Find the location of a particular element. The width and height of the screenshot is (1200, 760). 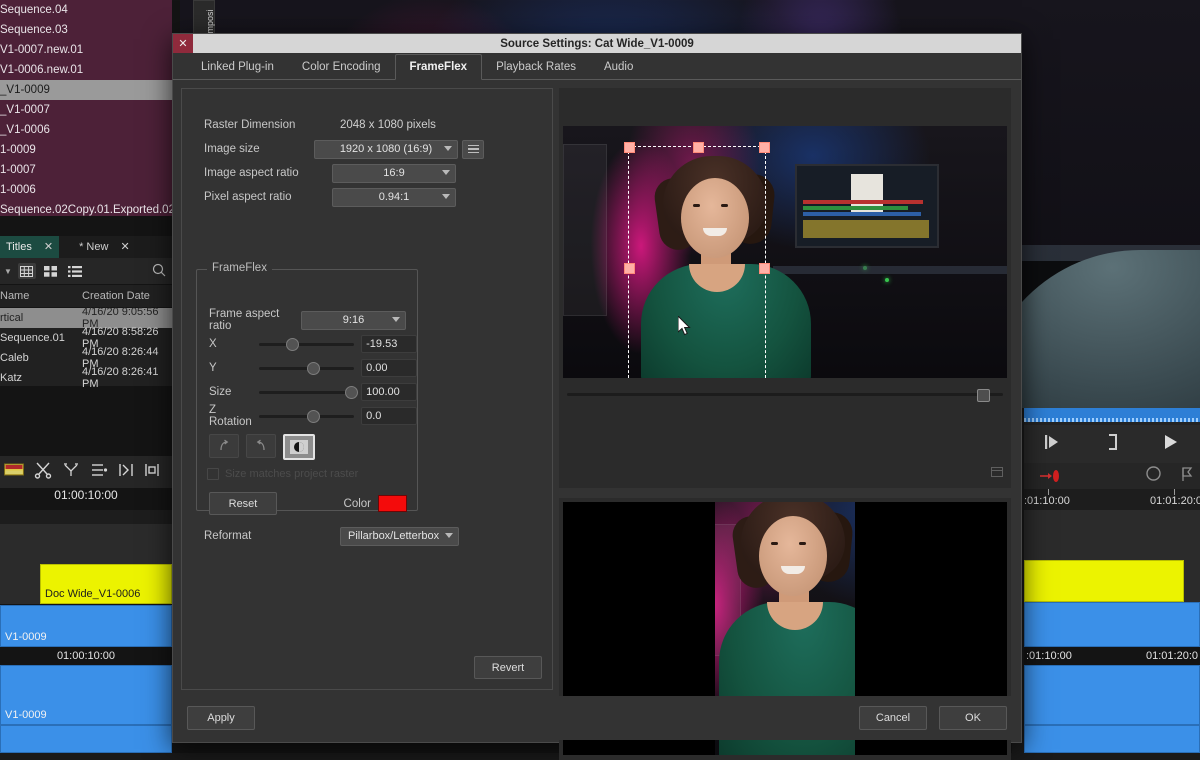

image-size-menu-icon is located at coordinates (473, 149).